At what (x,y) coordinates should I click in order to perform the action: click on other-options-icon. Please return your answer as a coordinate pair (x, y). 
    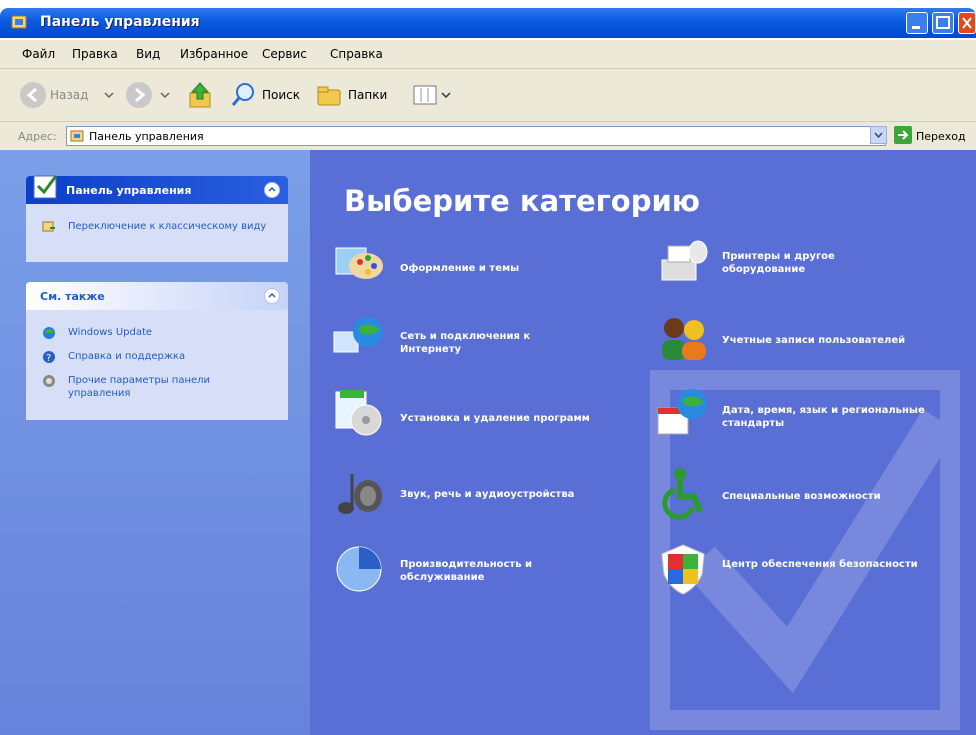
    Looking at the image, I should click on (49, 381).